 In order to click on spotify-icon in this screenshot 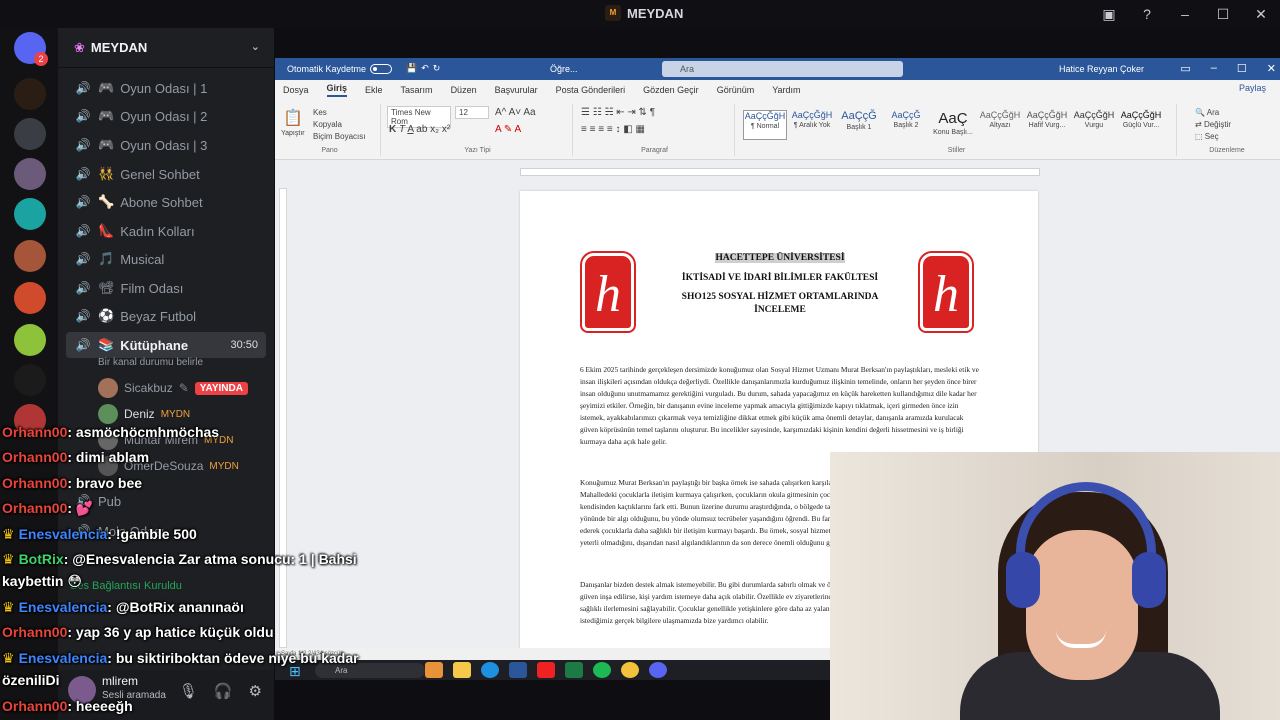, I will do `click(602, 670)`.